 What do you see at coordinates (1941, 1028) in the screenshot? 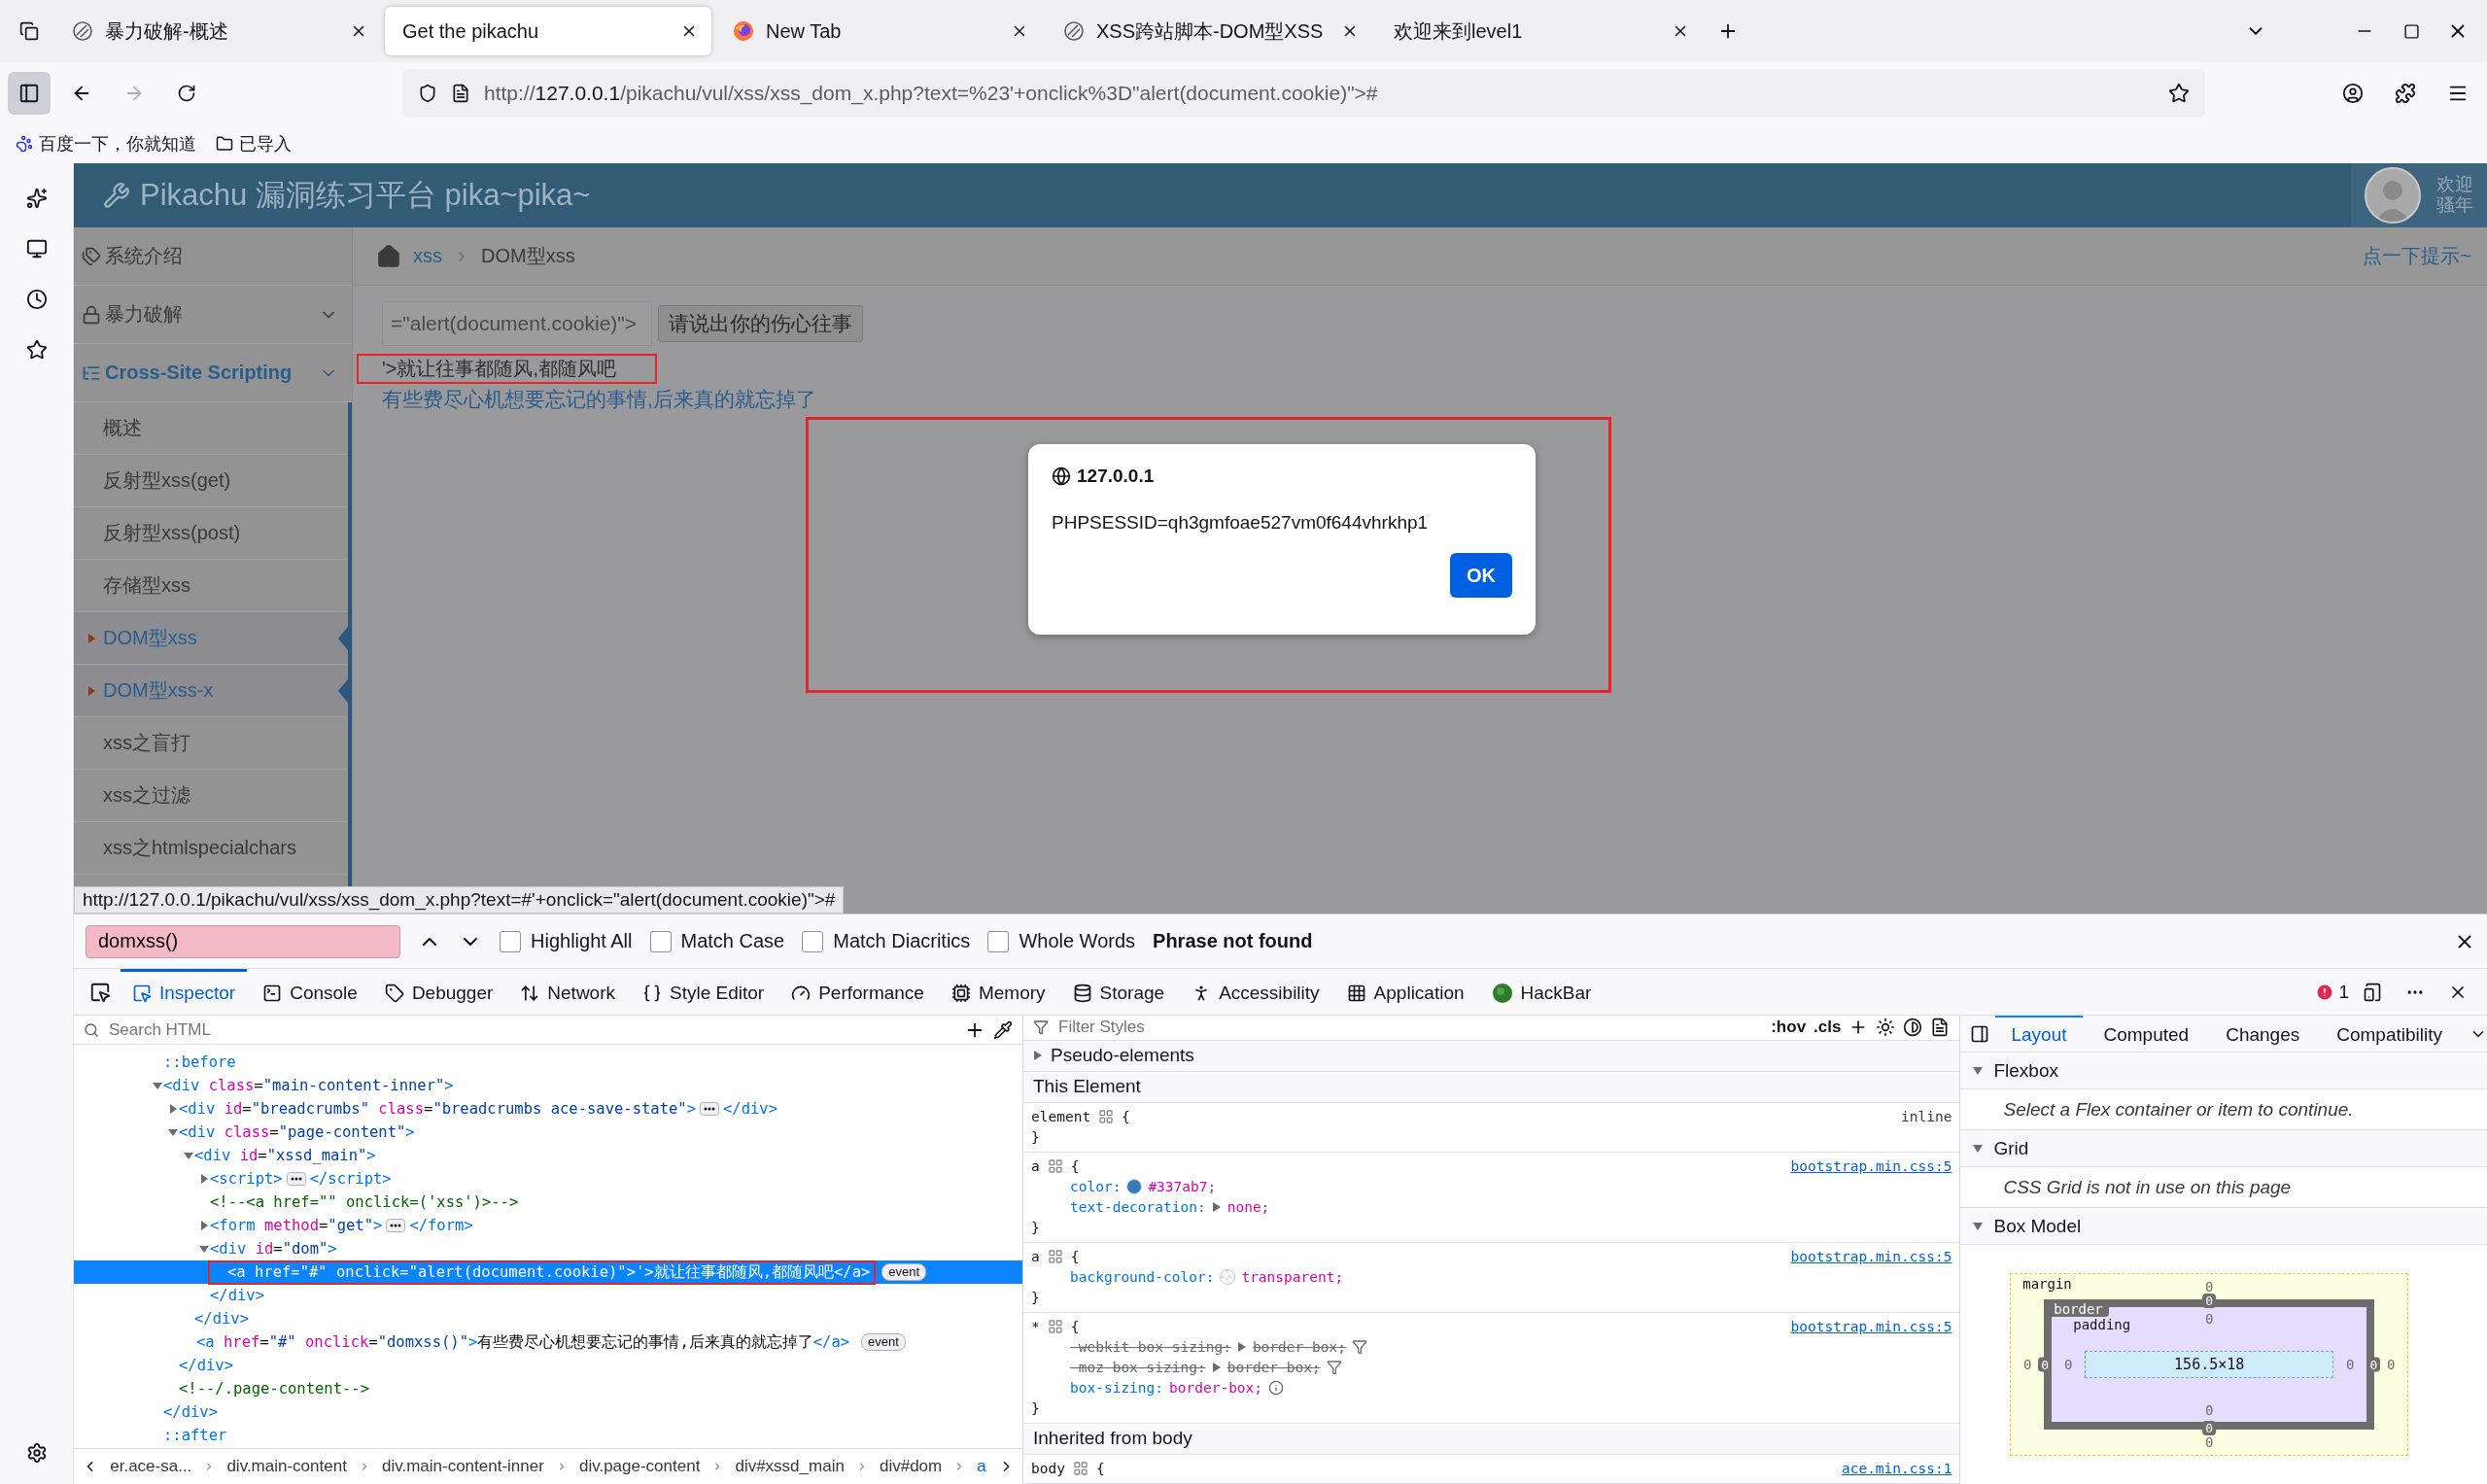
I see `document-icon` at bounding box center [1941, 1028].